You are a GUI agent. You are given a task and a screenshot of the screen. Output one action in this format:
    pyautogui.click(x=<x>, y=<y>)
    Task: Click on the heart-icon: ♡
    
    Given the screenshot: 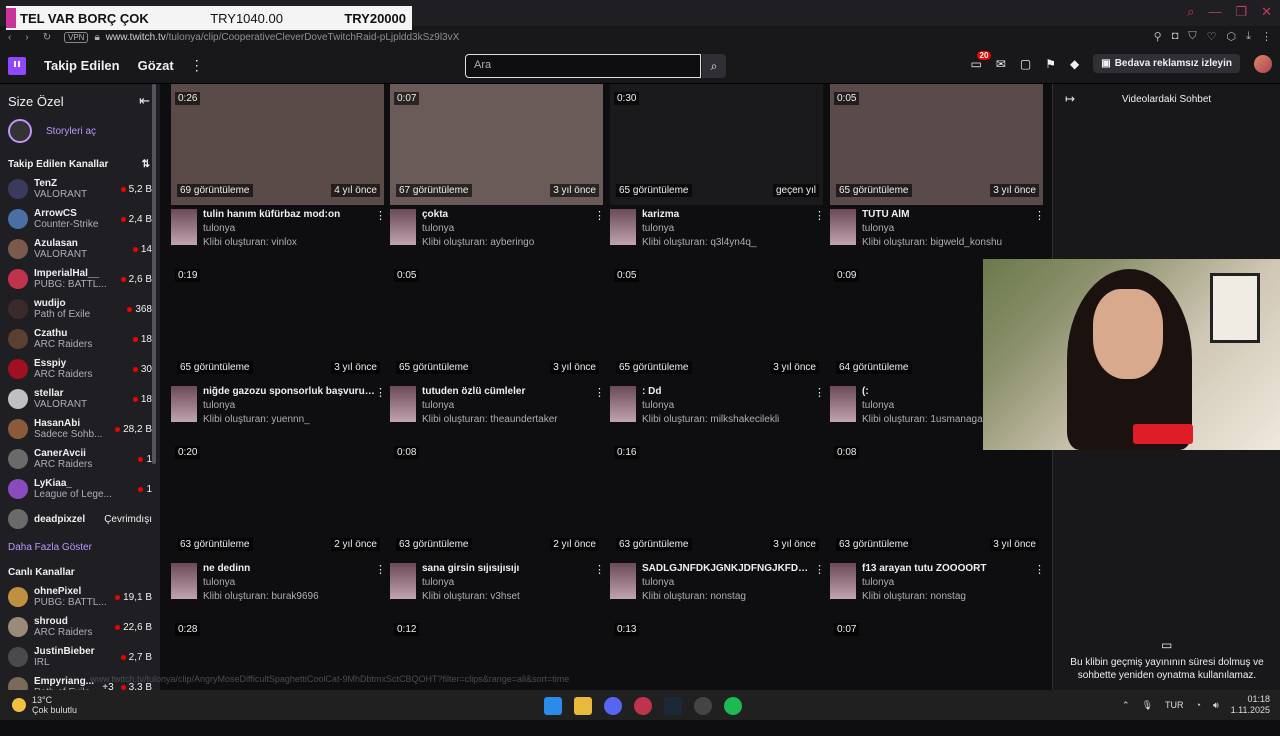 What is the action you would take?
    pyautogui.click(x=1212, y=36)
    